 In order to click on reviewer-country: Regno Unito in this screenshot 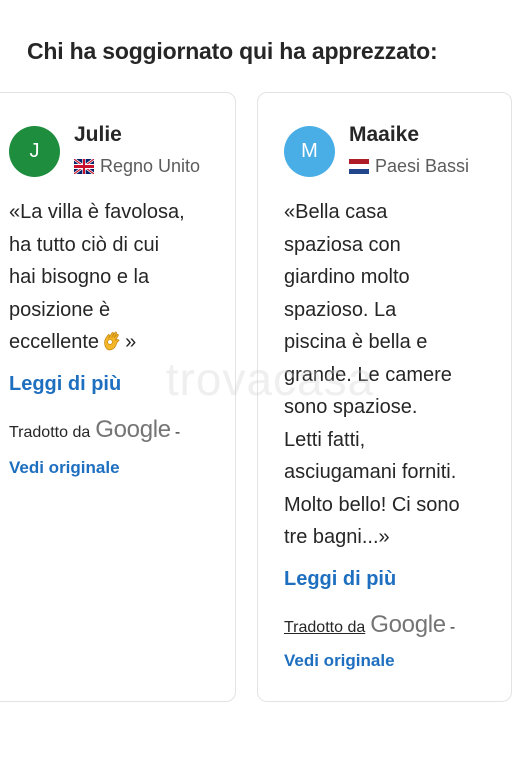, I will do `click(137, 166)`.